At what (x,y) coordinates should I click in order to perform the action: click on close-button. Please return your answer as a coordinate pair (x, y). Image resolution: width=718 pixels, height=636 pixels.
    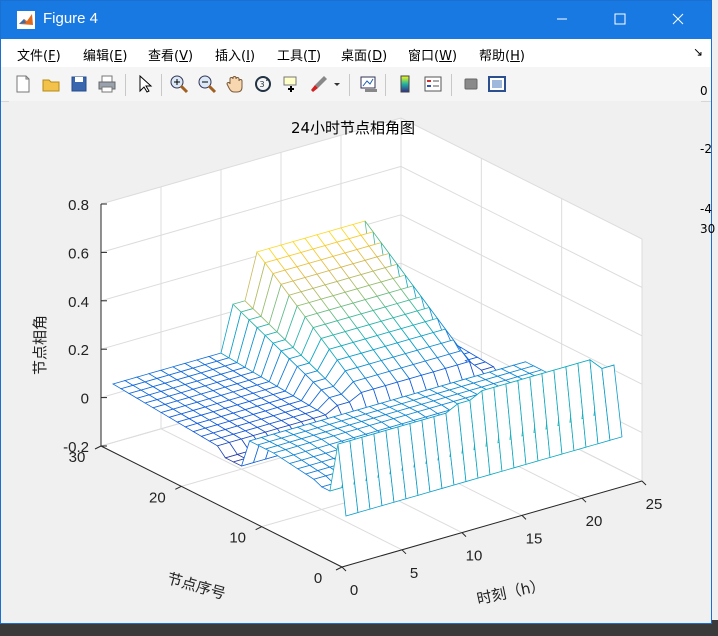
    Looking at the image, I should click on (678, 20).